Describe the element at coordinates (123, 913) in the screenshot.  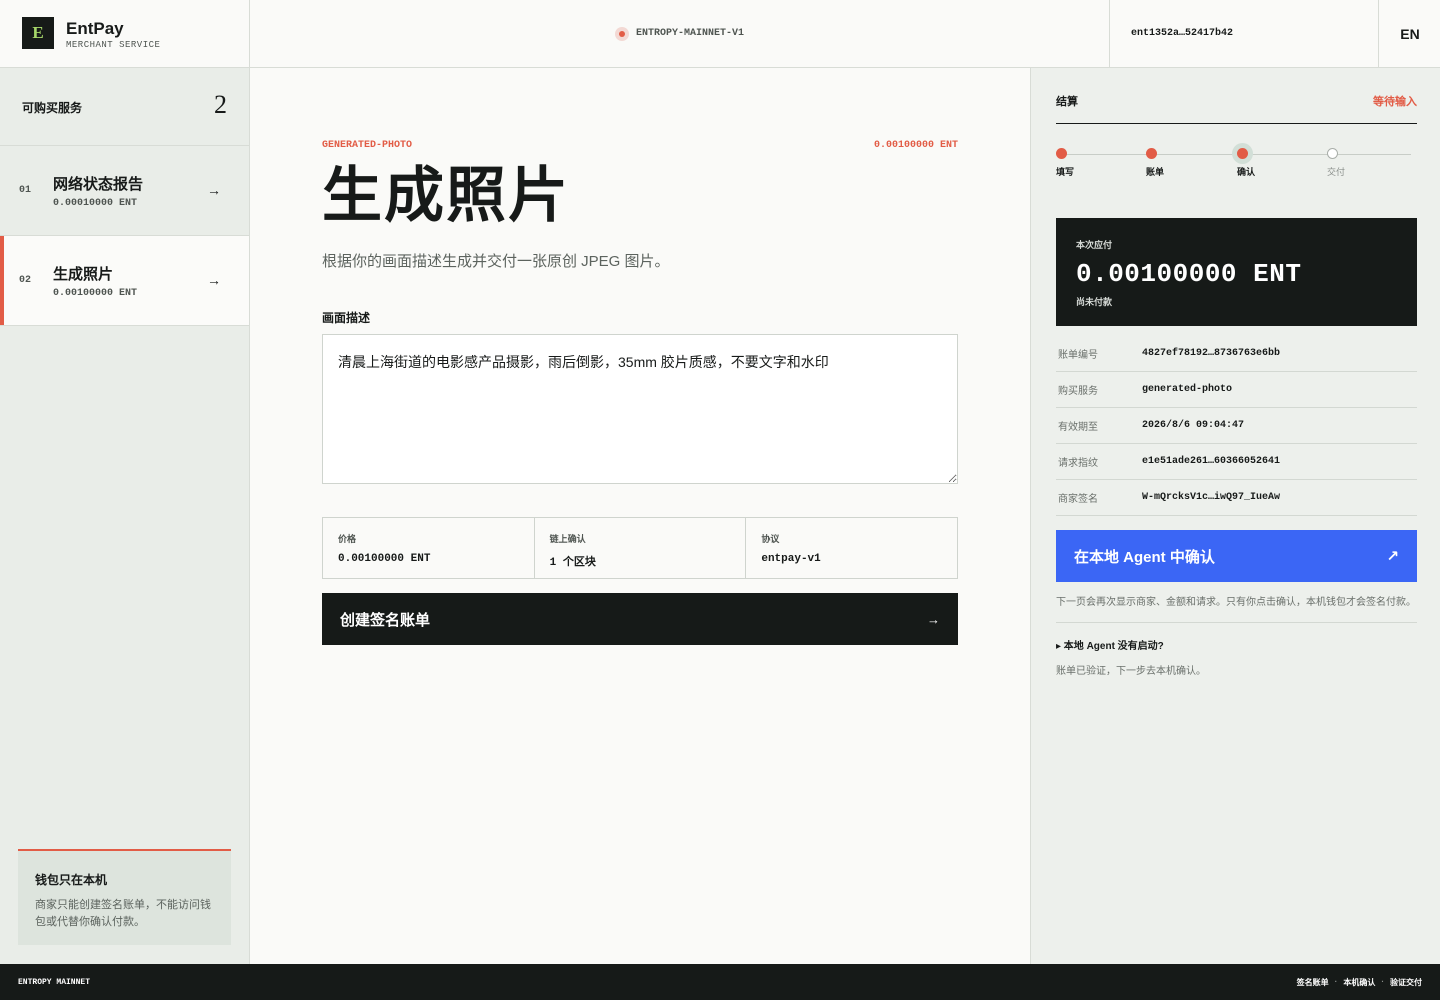
I see `notice-body: 商家只能创建签名账单，不能访问钱包或代替你确认付款。` at that location.